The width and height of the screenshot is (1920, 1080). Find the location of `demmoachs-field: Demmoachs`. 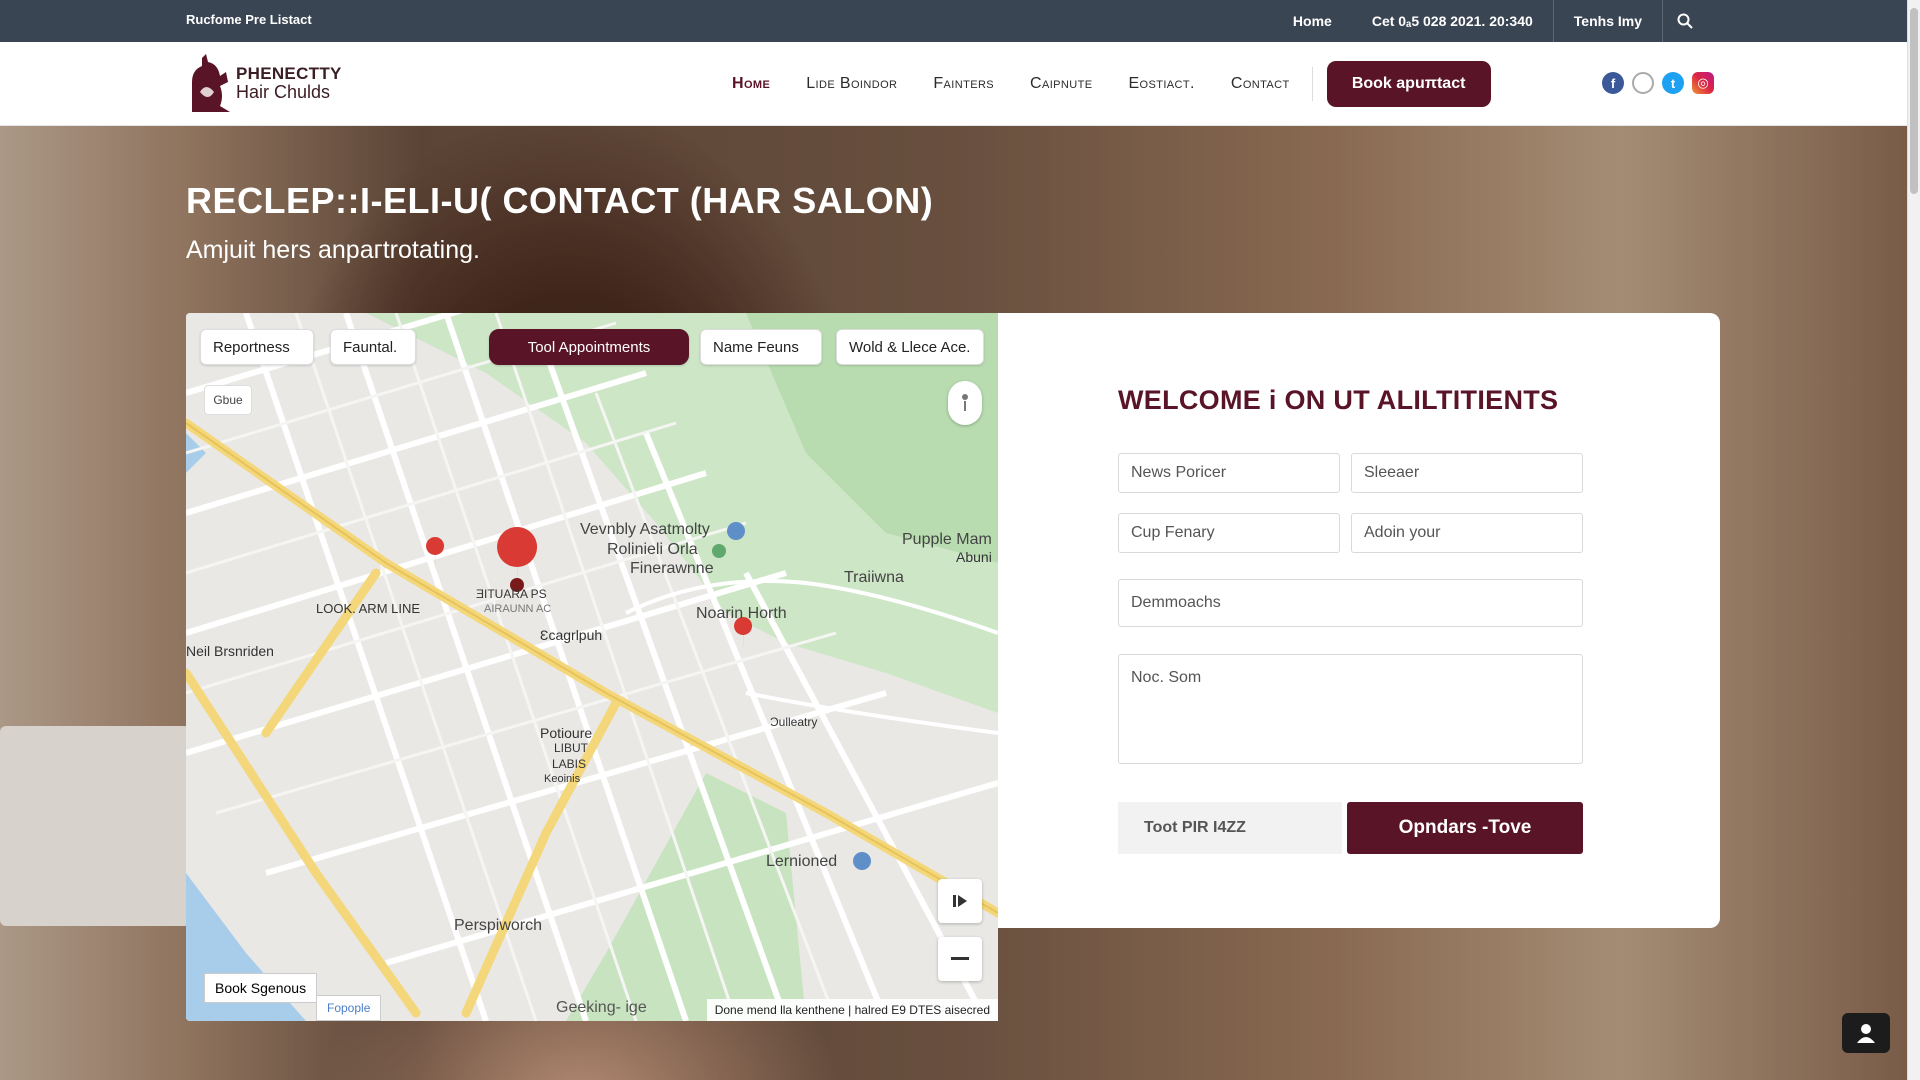

demmoachs-field: Demmoachs is located at coordinates (1350, 603).